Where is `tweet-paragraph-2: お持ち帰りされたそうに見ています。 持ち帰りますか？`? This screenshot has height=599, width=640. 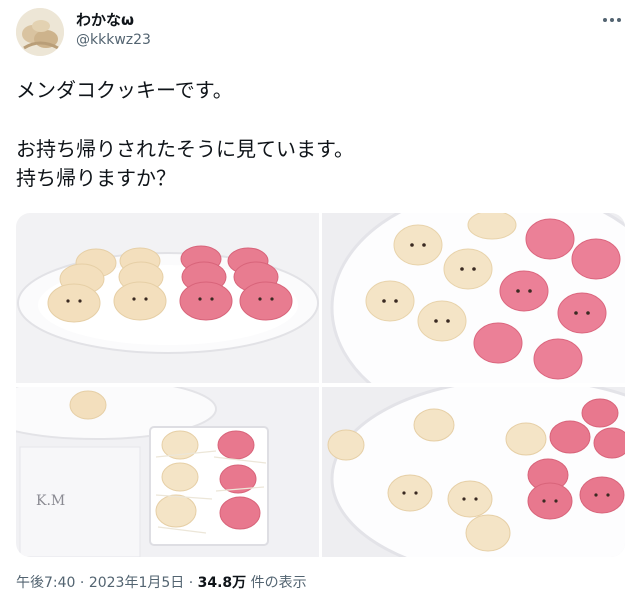 tweet-paragraph-2: お持ち帰りされたそうに見ています。 持ち帰りますか？ is located at coordinates (185, 163).